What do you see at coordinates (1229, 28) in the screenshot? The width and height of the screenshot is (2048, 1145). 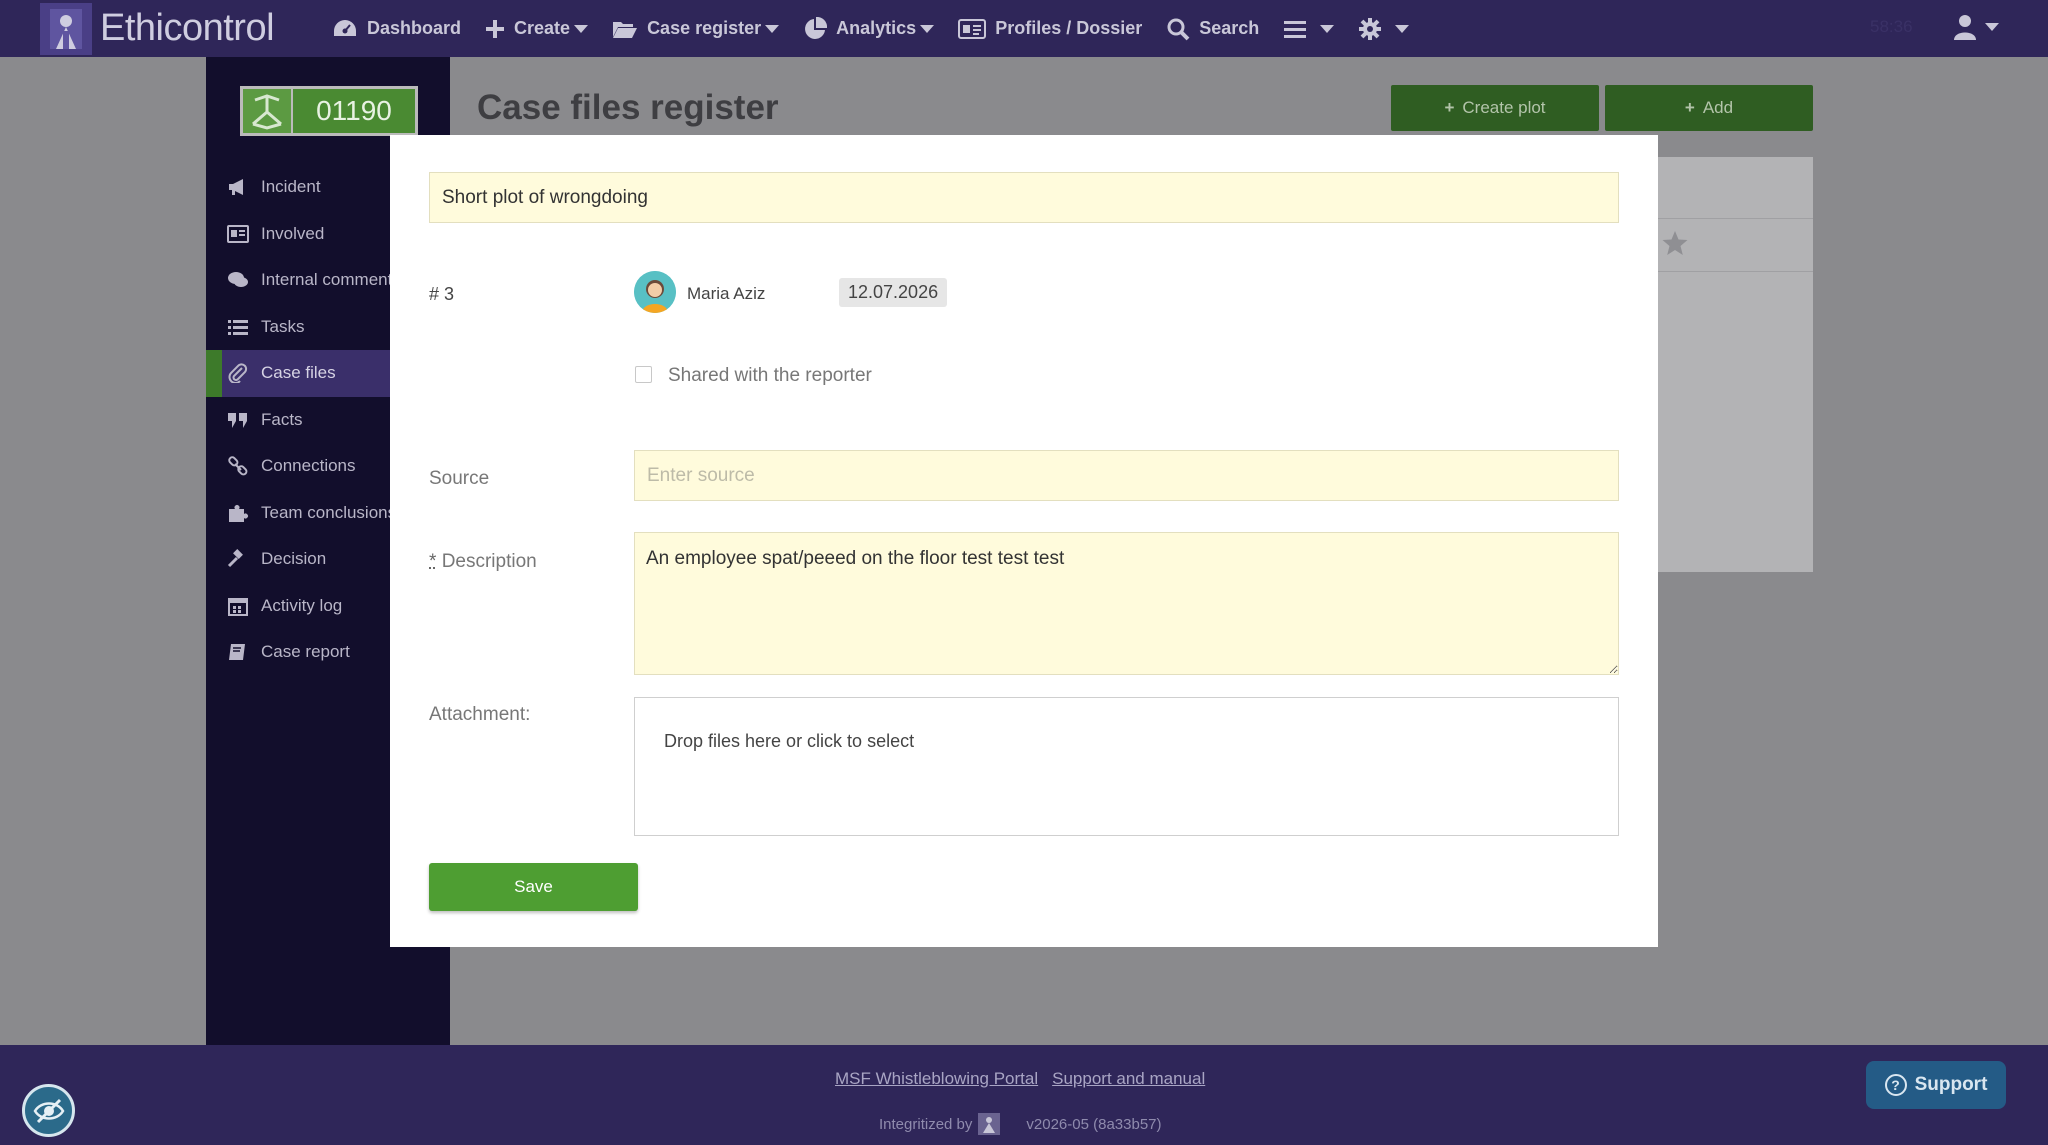 I see `nav-search-label: Search` at bounding box center [1229, 28].